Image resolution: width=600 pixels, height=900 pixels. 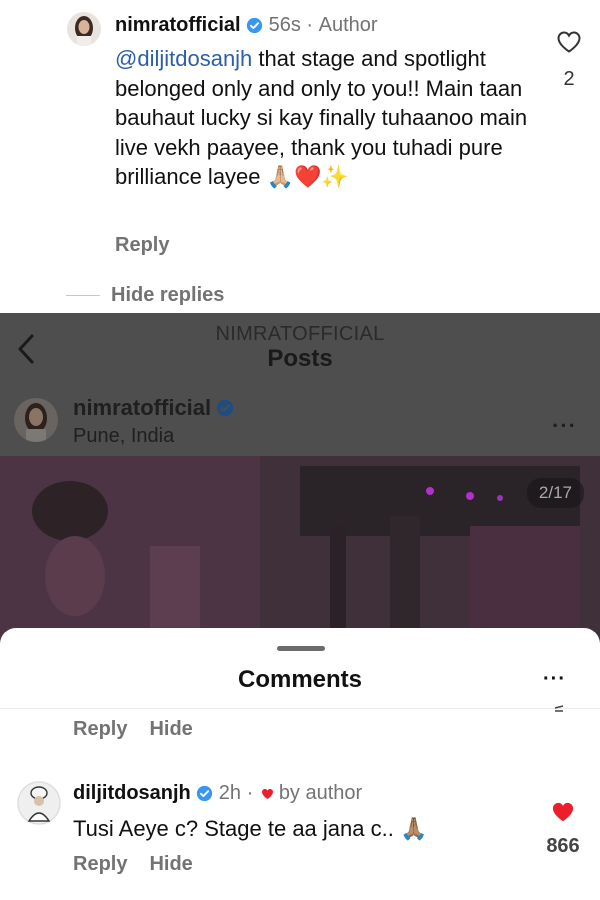 What do you see at coordinates (132, 793) in the screenshot?
I see `diljit-username: diljitdosanjh` at bounding box center [132, 793].